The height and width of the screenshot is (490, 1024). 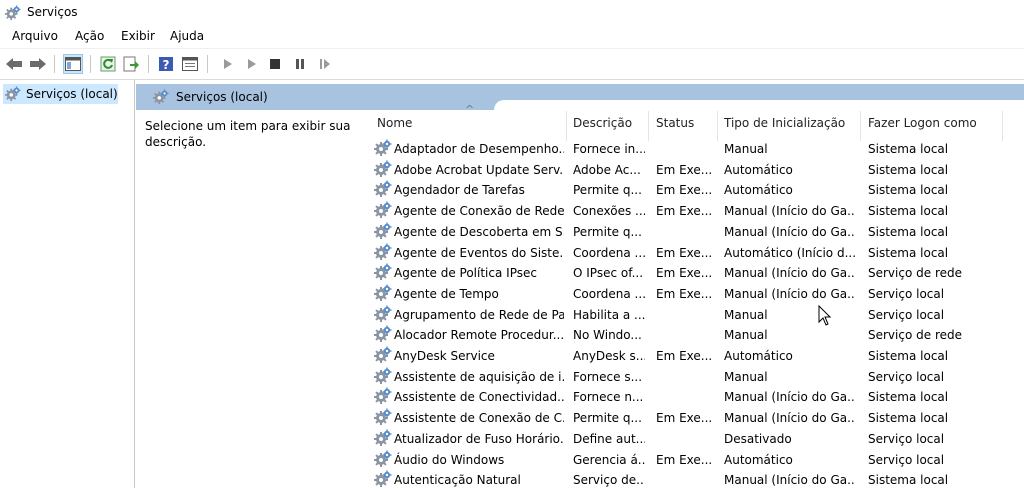 What do you see at coordinates (446, 293) in the screenshot?
I see `service-name: Agente de Tempo` at bounding box center [446, 293].